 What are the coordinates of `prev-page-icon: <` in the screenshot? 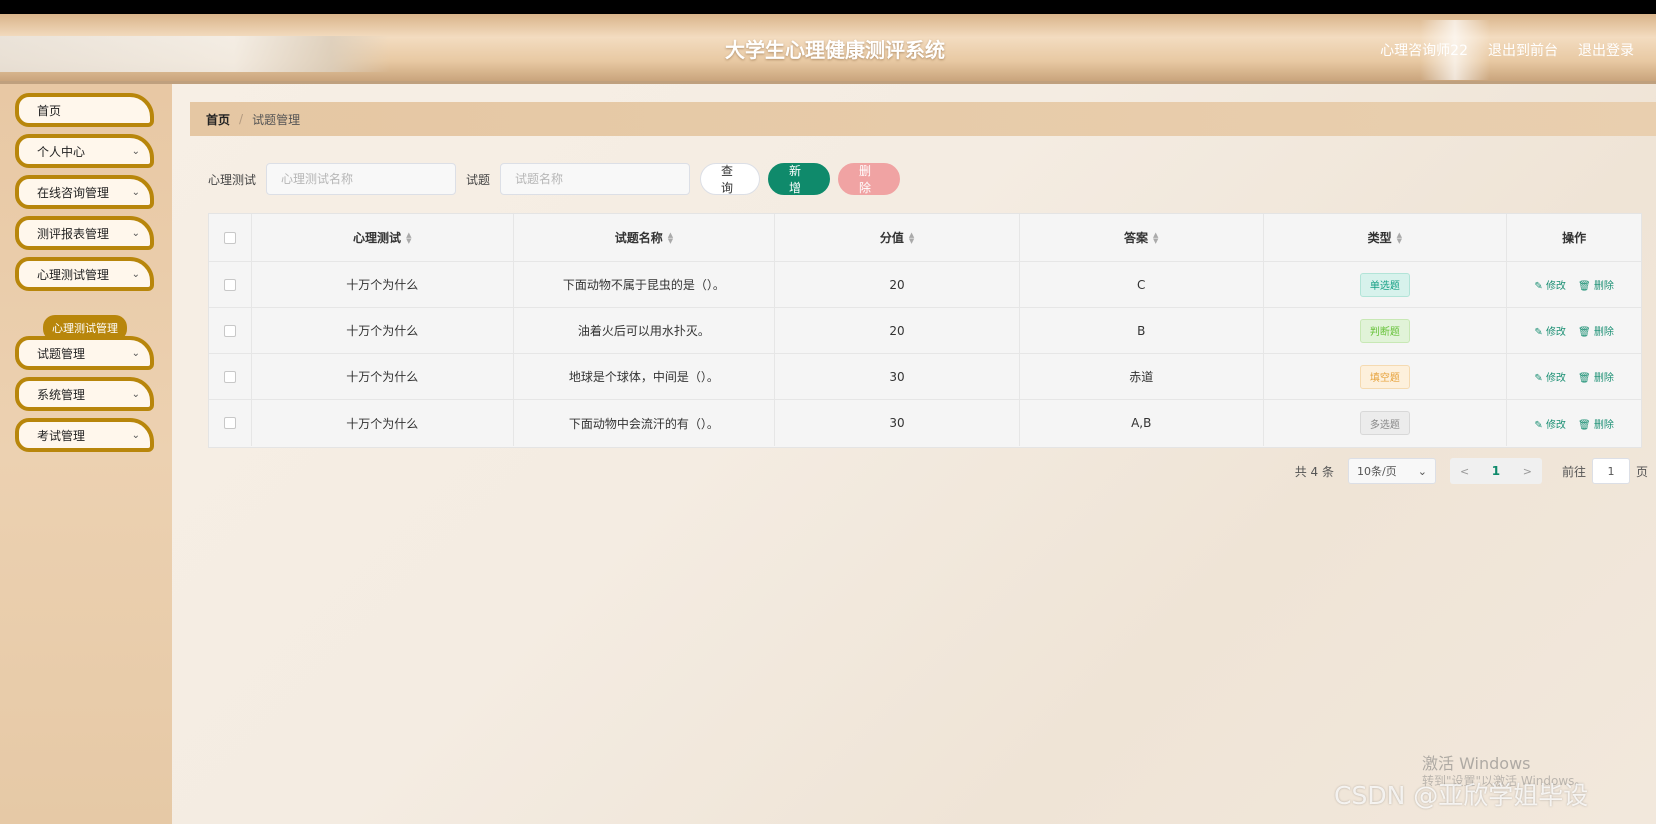 It's located at (1464, 471).